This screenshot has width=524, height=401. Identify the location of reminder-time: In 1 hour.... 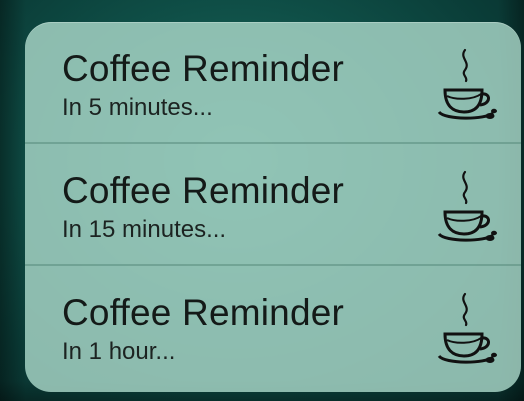
(119, 351).